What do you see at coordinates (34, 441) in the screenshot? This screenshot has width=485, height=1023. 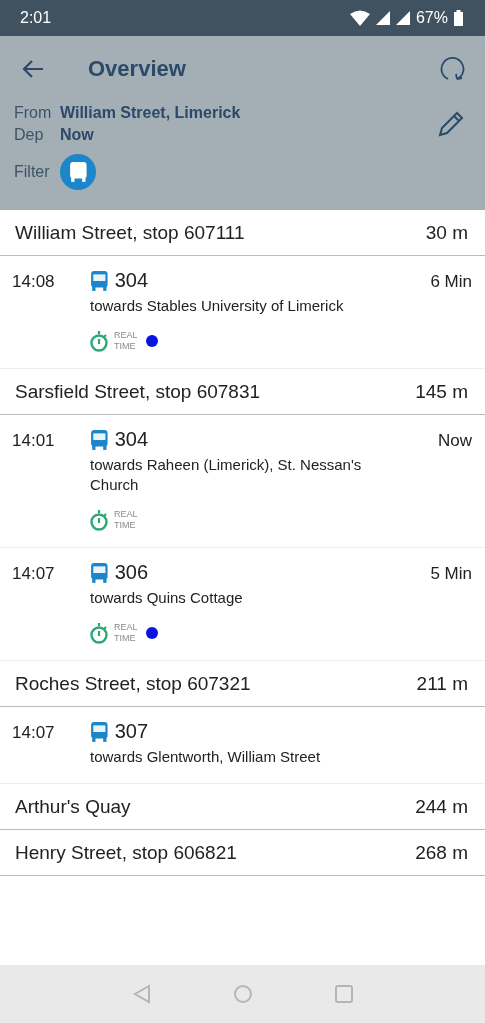 I see `departure-time: 14:01` at bounding box center [34, 441].